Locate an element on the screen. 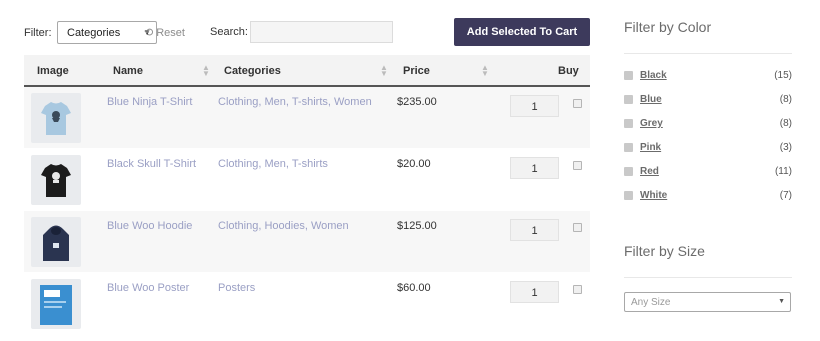  product-name-link: Black Skull T-Shirt is located at coordinates (151, 164).